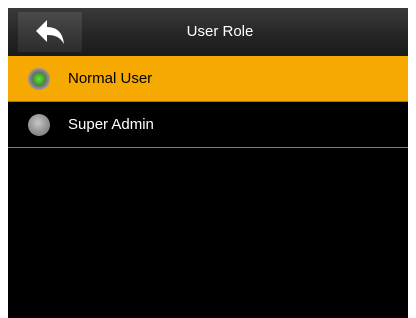 The image size is (416, 318). I want to click on radio-unselected-icon, so click(39, 124).